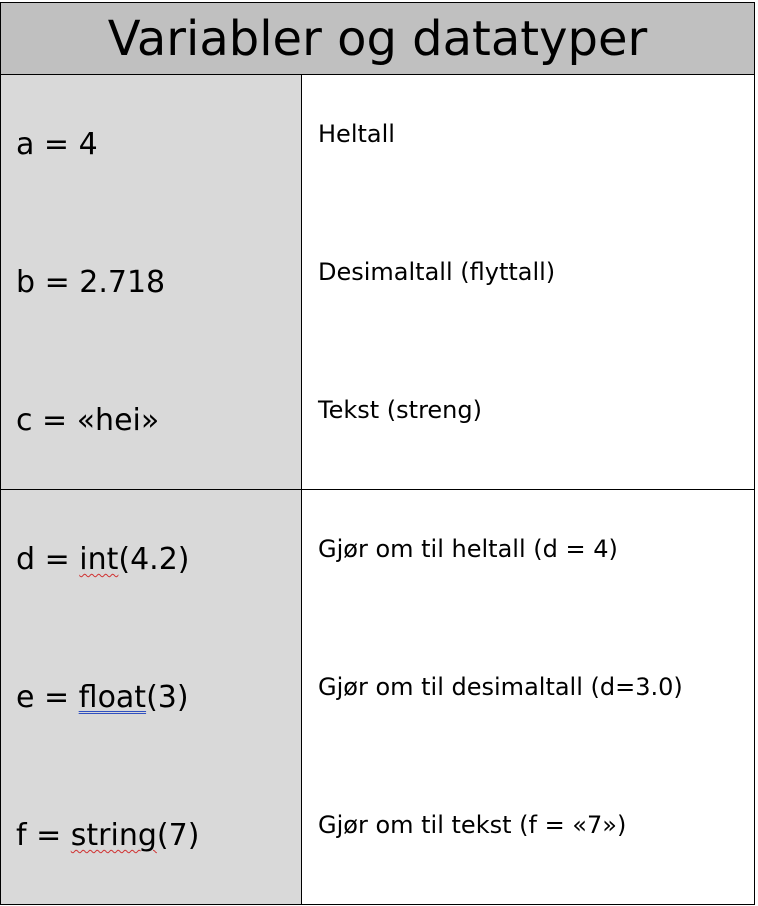 This screenshot has width=758, height=906. I want to click on description-text: Gjør om til desimaltall (d=3.0), so click(500, 687).